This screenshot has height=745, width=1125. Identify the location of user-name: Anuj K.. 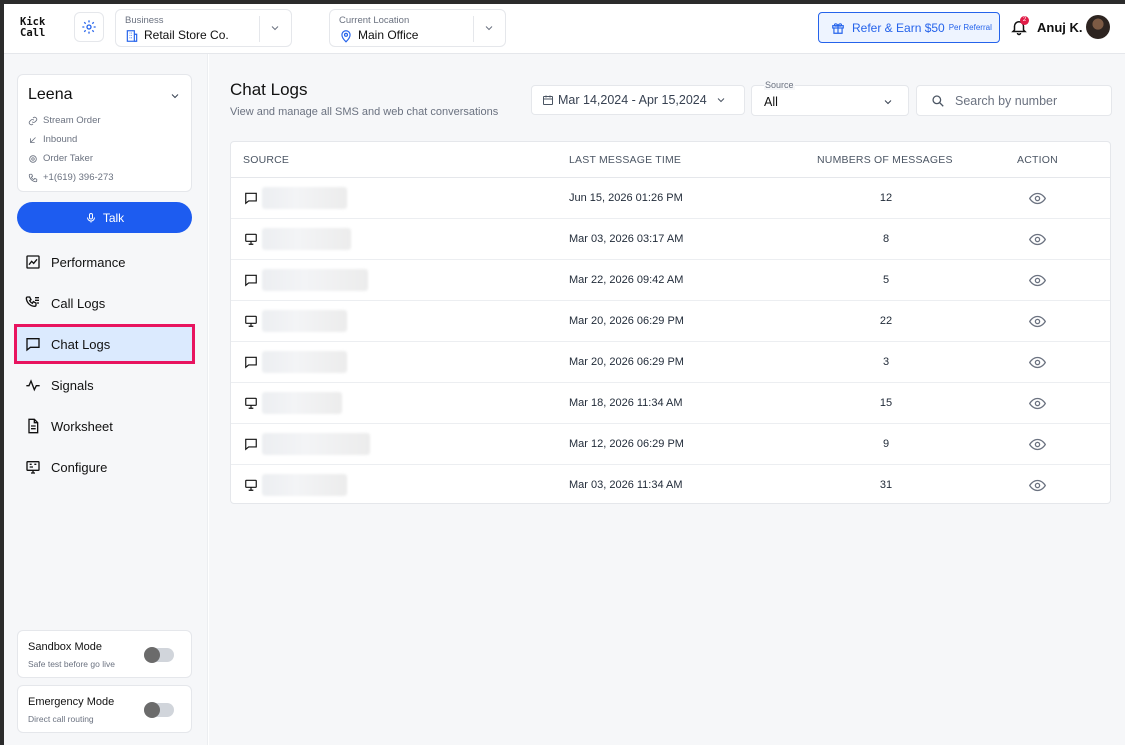
(1060, 27).